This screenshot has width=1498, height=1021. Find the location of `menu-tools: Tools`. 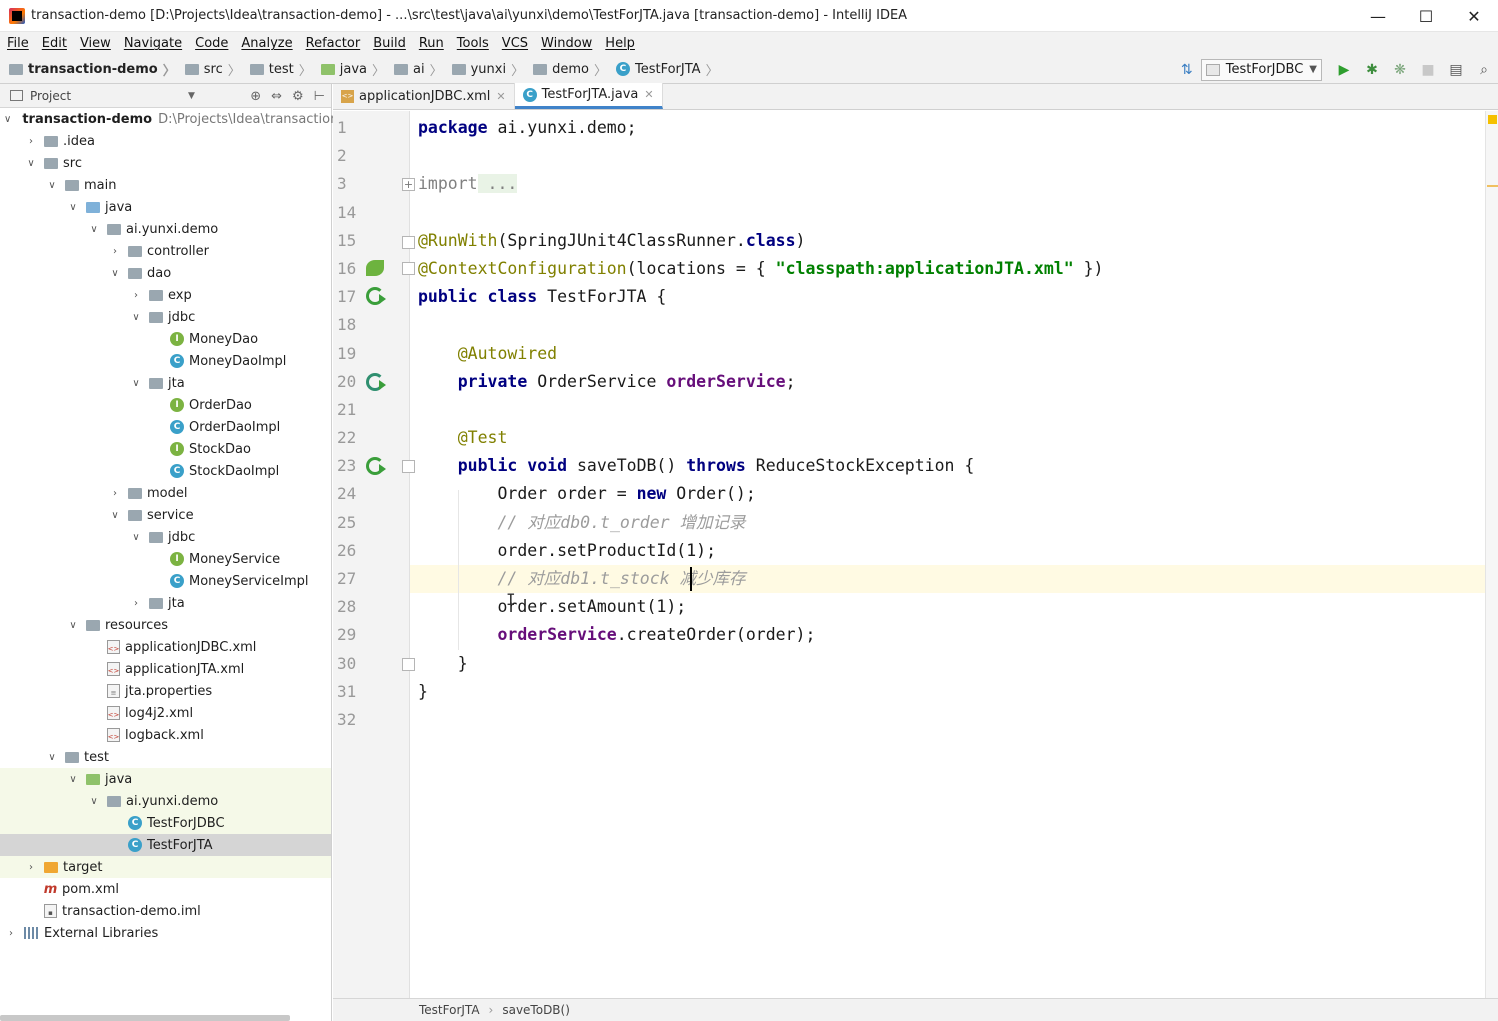

menu-tools: Tools is located at coordinates (472, 43).